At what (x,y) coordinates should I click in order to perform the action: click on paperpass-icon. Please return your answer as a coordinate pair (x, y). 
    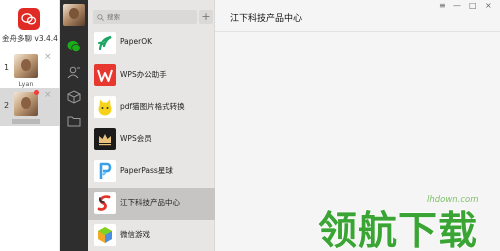
    Looking at the image, I should click on (105, 171).